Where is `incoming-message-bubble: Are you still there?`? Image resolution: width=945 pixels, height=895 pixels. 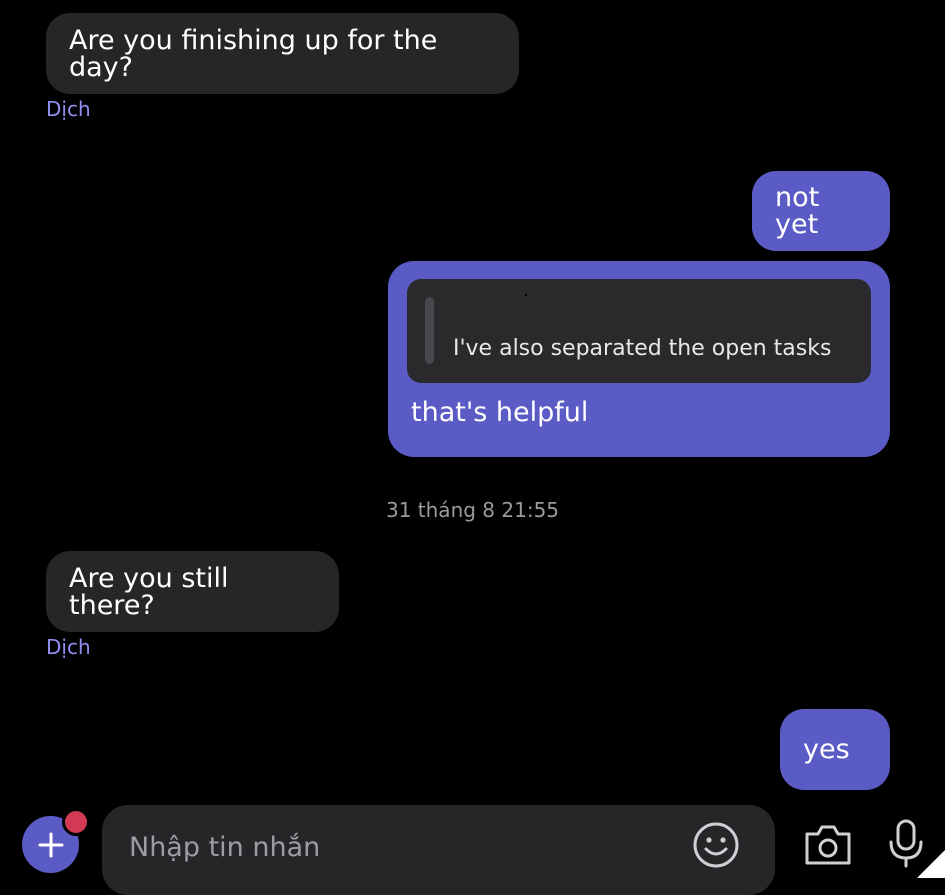
incoming-message-bubble: Are you still there? is located at coordinates (192, 591).